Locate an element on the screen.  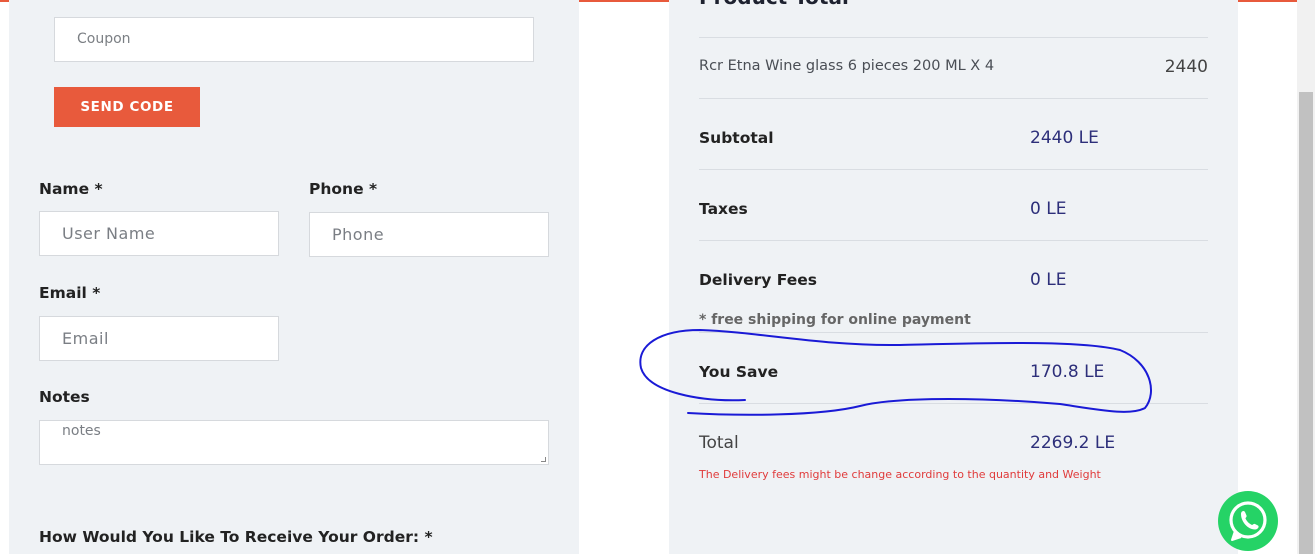
subtotal-label: Subtotal is located at coordinates (736, 138).